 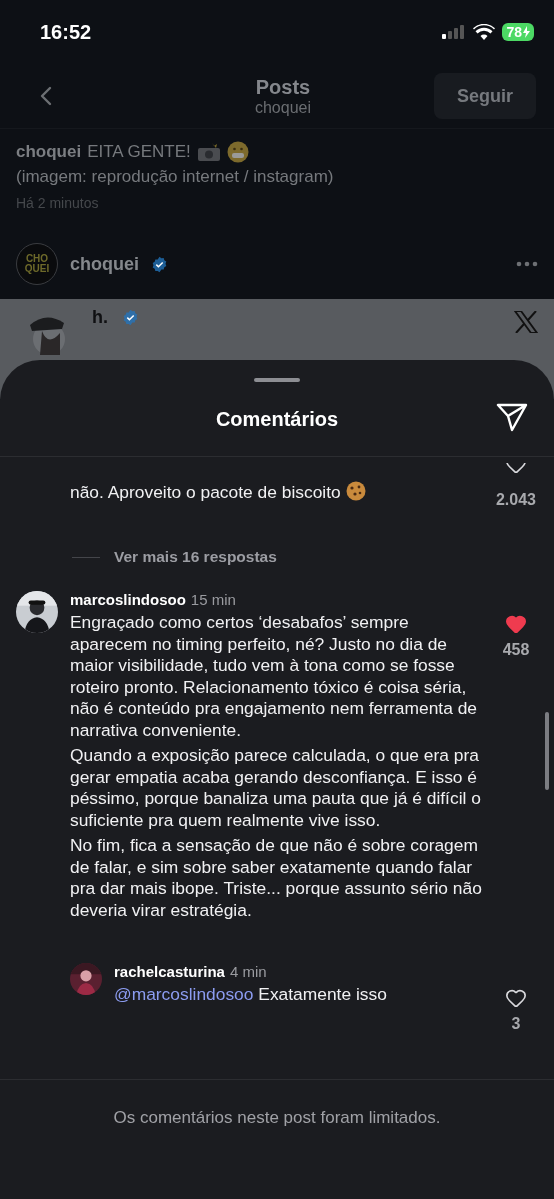 What do you see at coordinates (485, 96) in the screenshot?
I see `follow-button: Seguir` at bounding box center [485, 96].